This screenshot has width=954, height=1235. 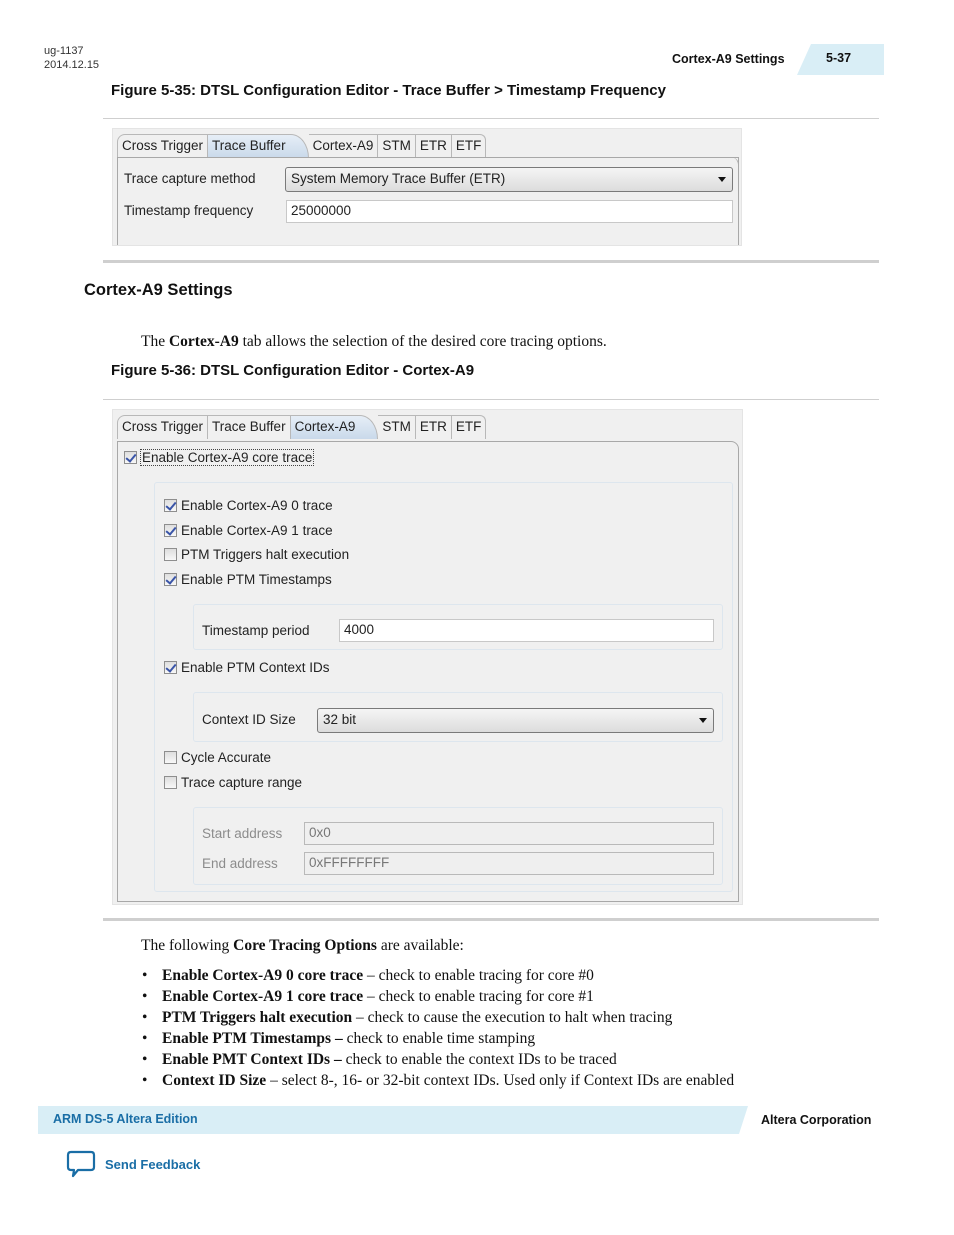 What do you see at coordinates (64, 51) in the screenshot?
I see `doc-id: ug-1137` at bounding box center [64, 51].